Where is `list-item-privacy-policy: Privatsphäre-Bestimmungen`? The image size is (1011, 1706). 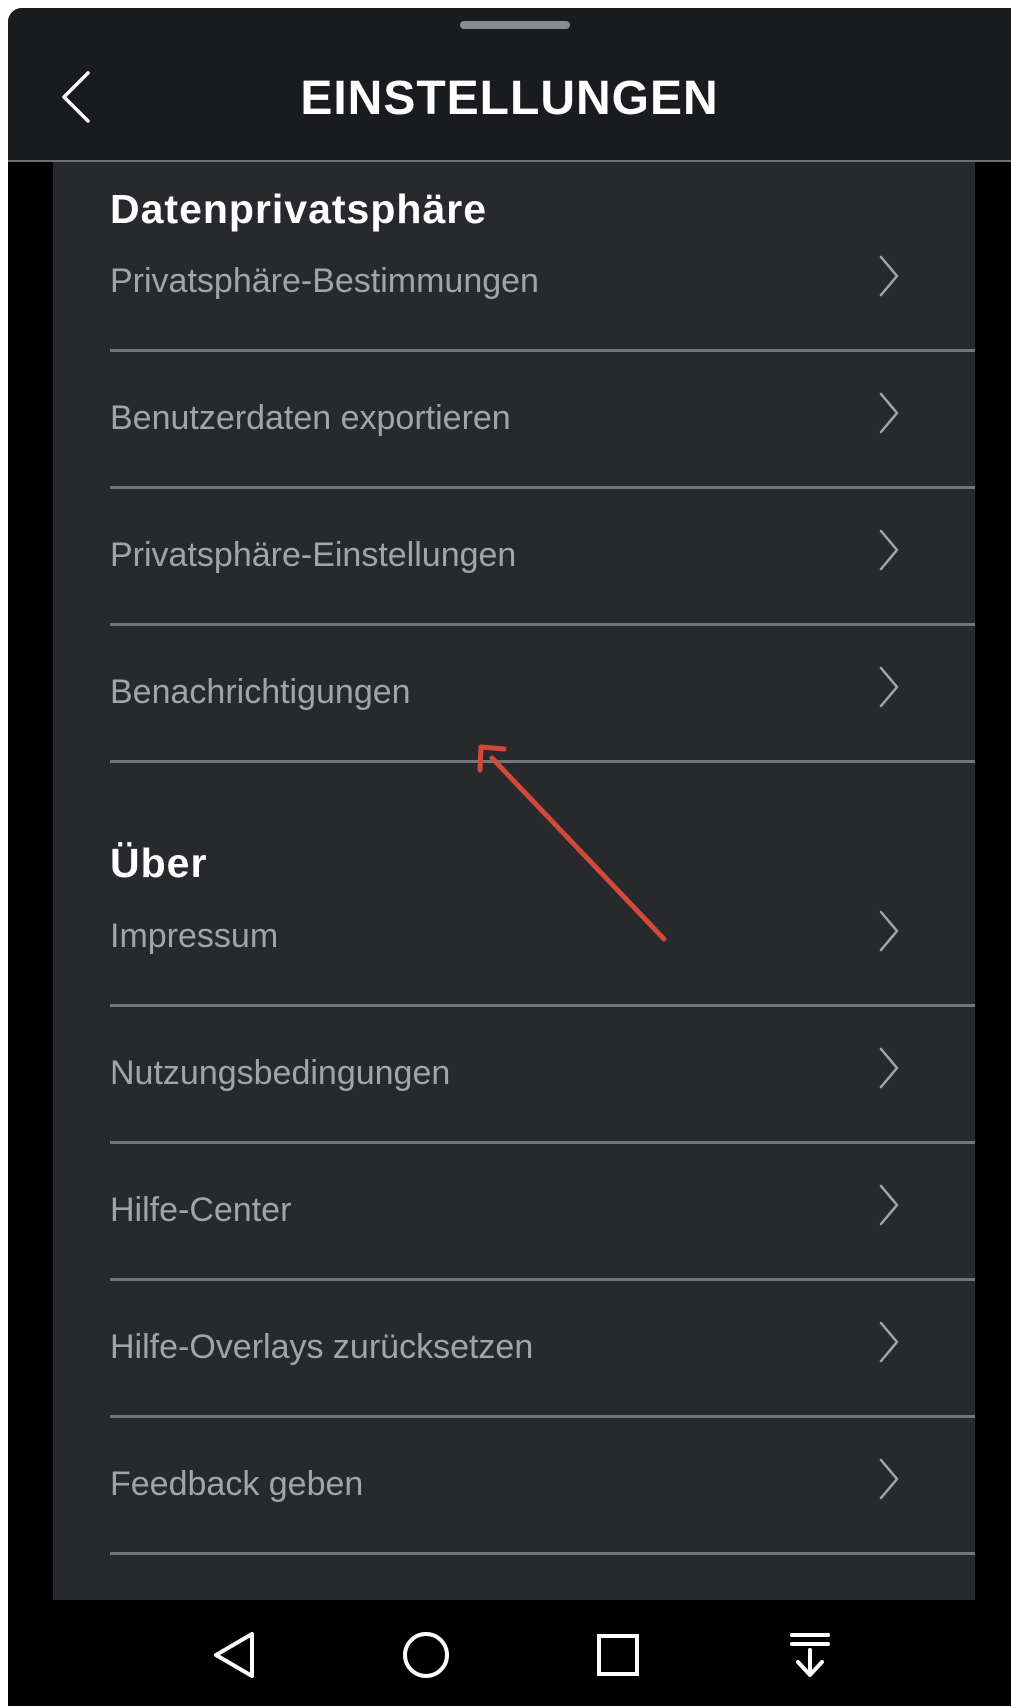
list-item-privacy-policy: Privatsphäre-Bestimmungen is located at coordinates (542, 284).